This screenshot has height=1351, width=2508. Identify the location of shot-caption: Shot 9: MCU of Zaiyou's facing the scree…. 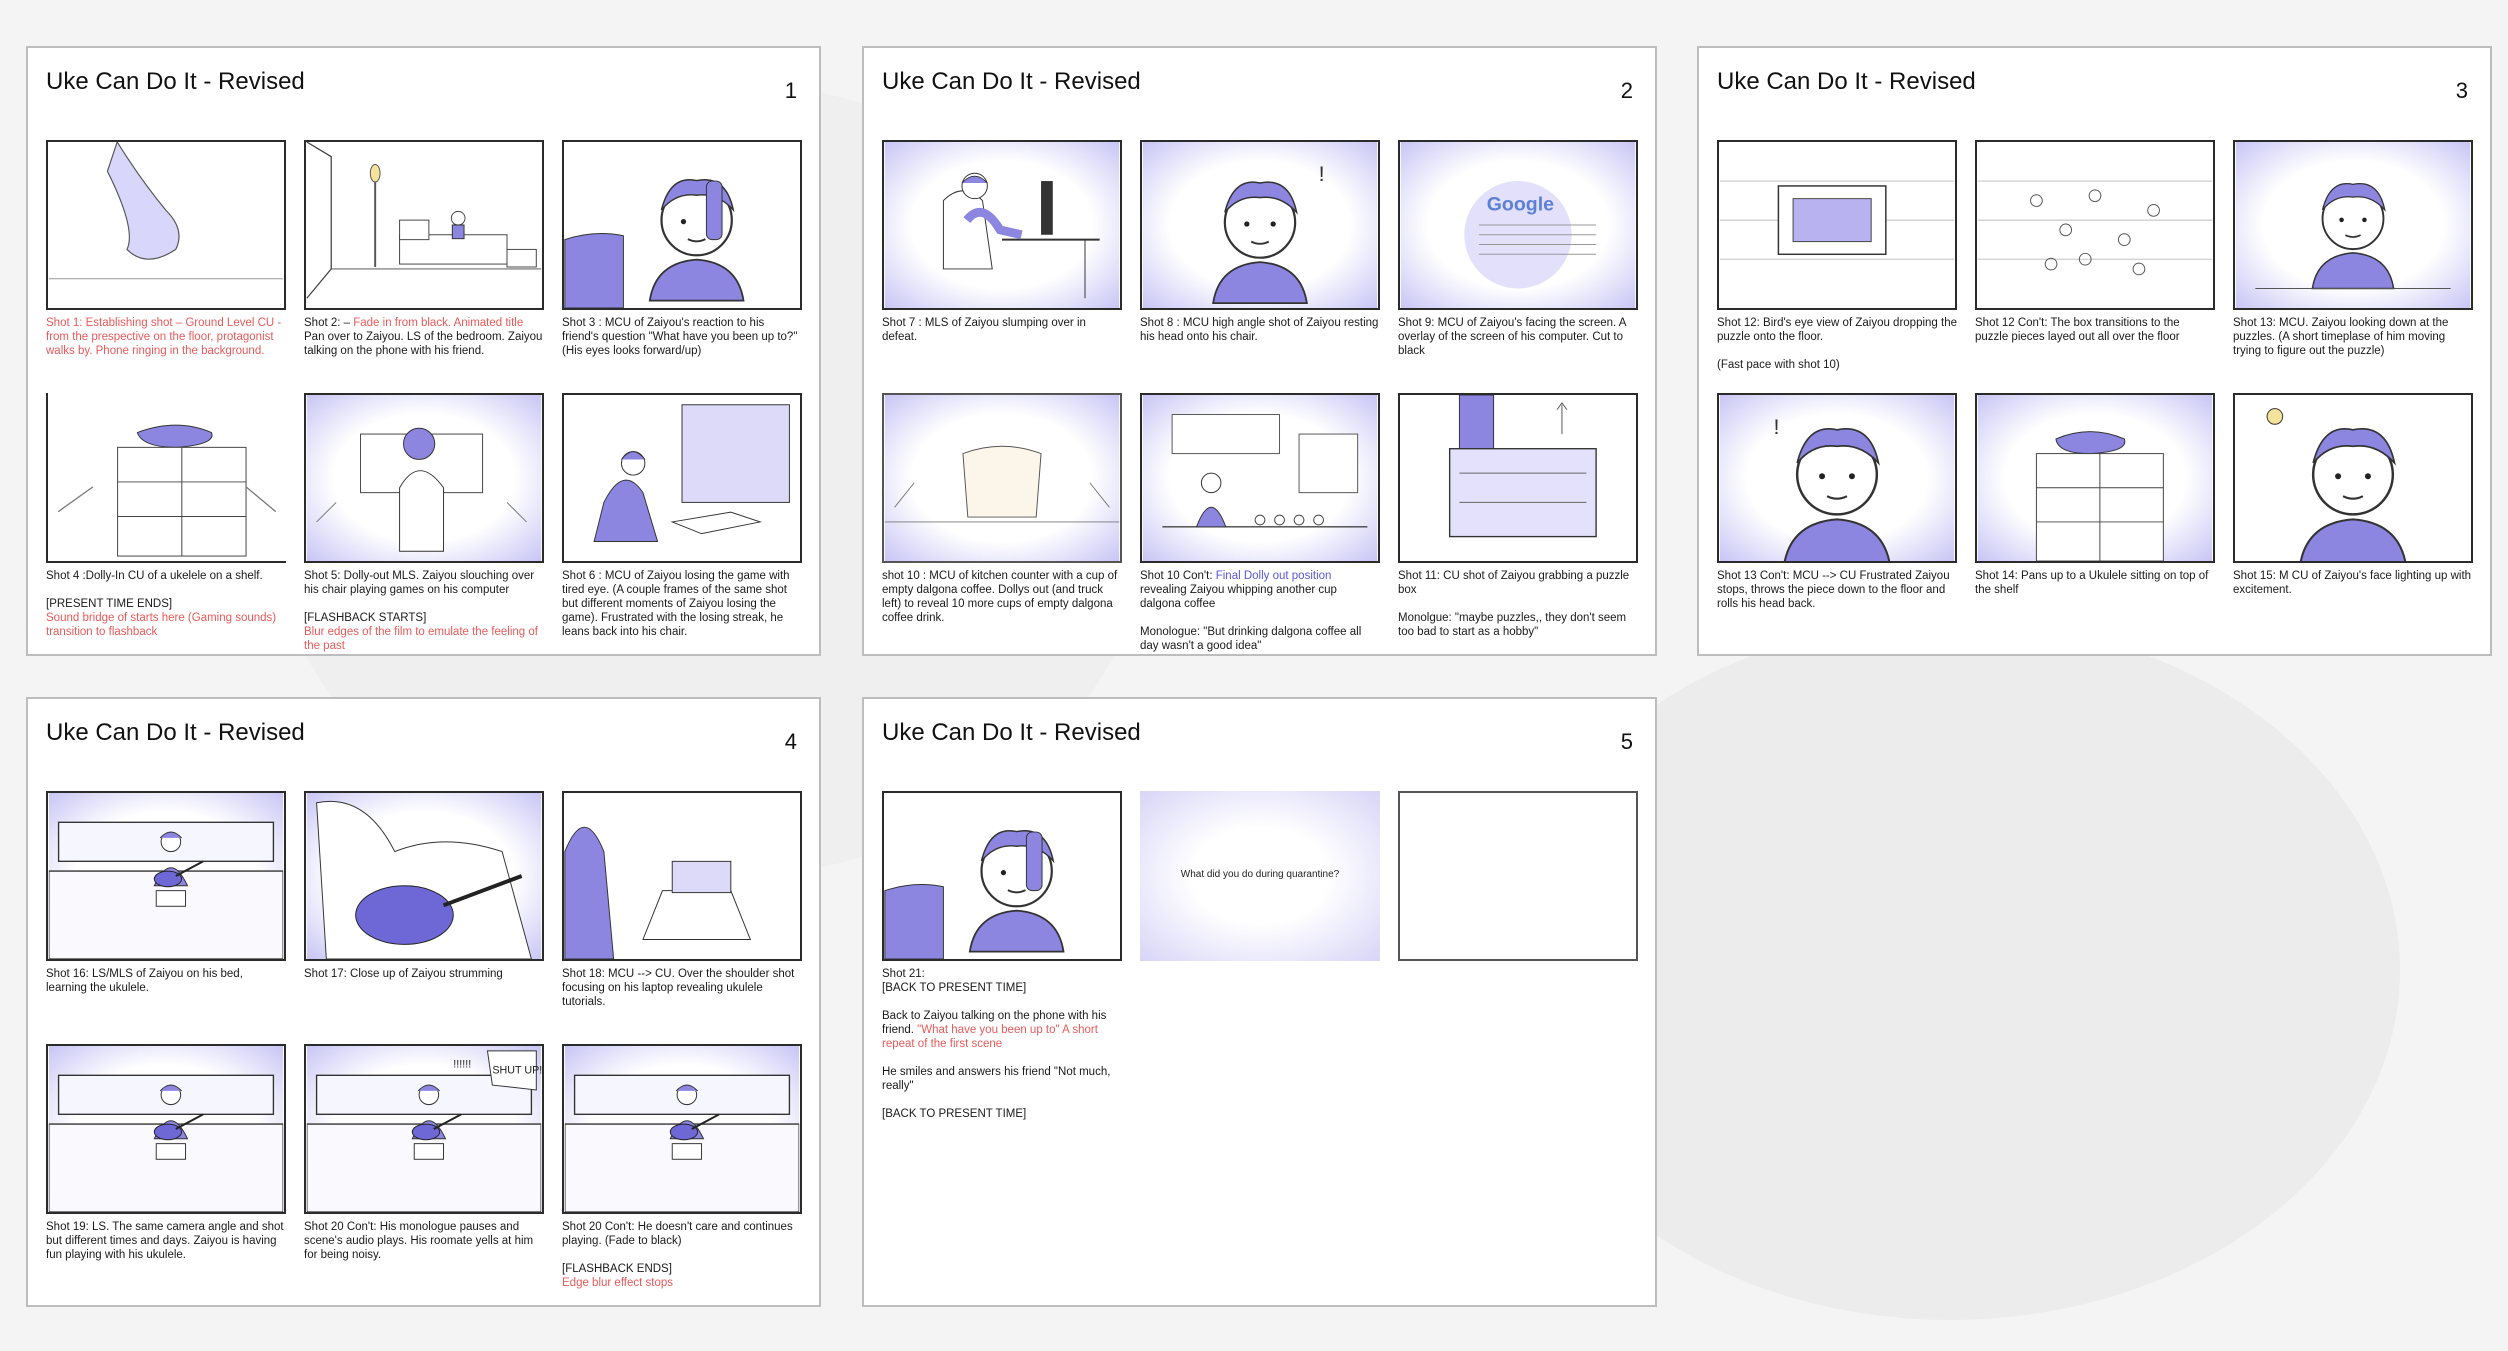
(1518, 337).